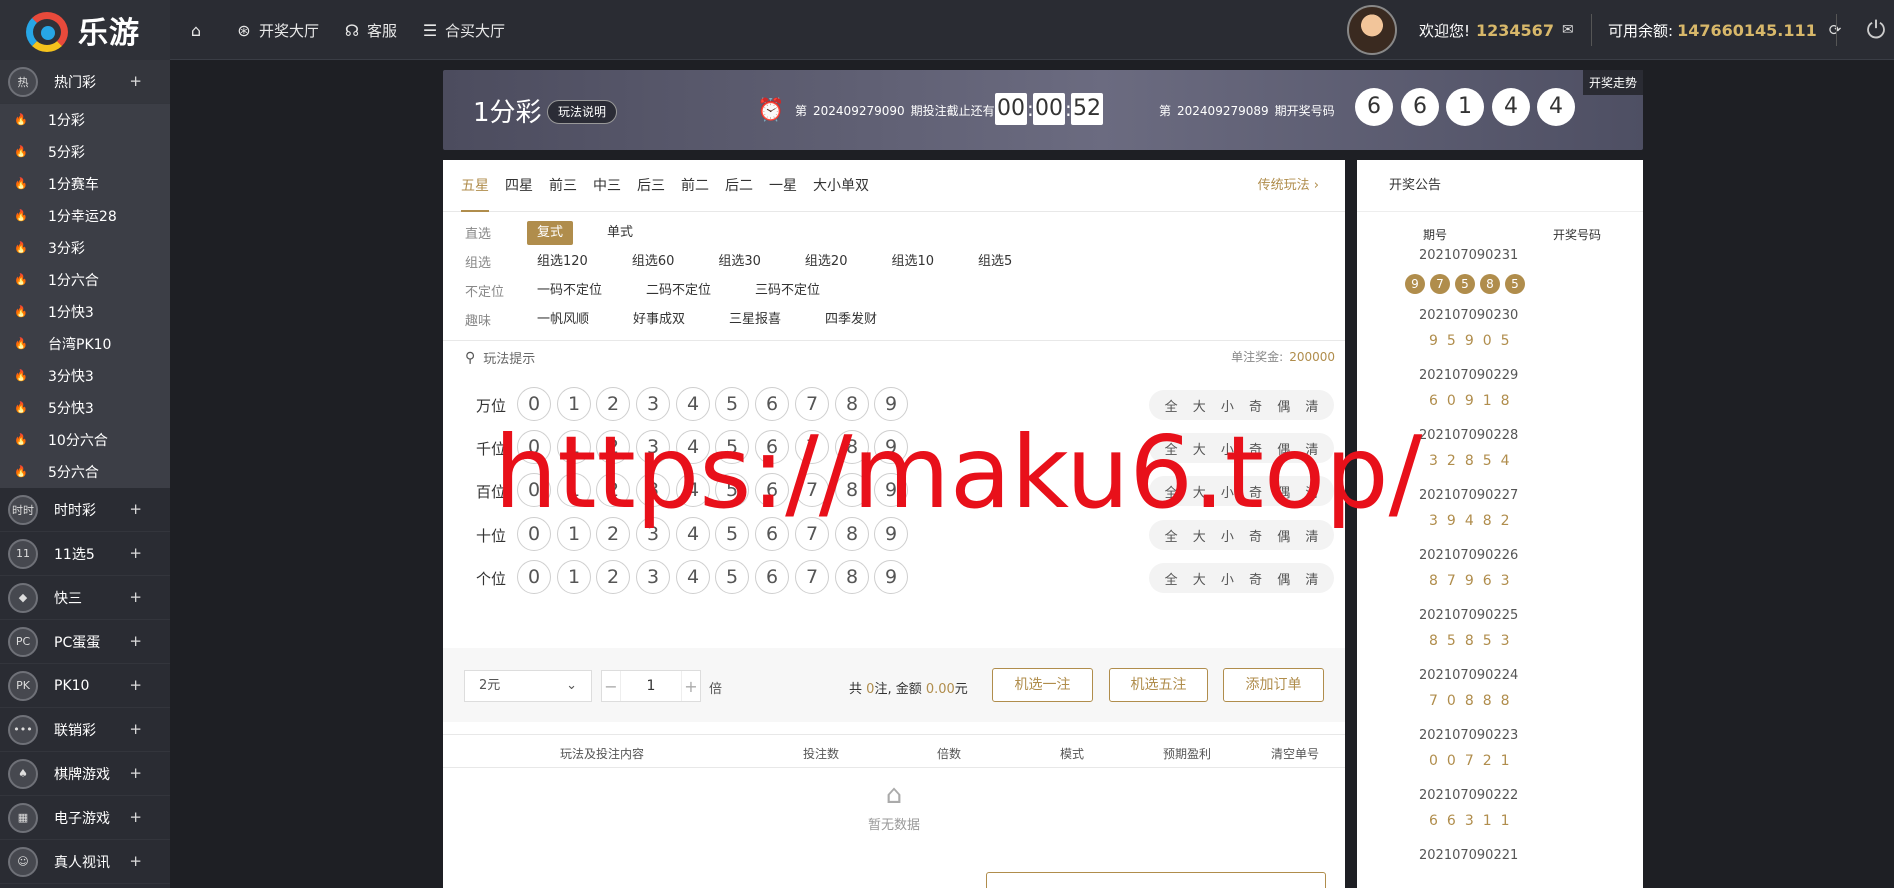  I want to click on power-icon: ⏻, so click(1876, 30).